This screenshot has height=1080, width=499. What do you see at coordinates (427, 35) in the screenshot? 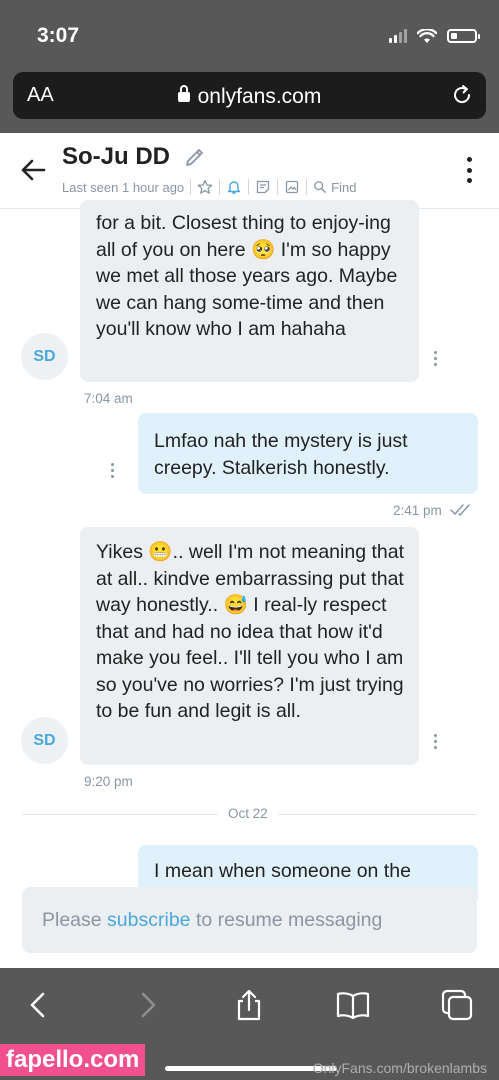
I see `wifi-icon` at bounding box center [427, 35].